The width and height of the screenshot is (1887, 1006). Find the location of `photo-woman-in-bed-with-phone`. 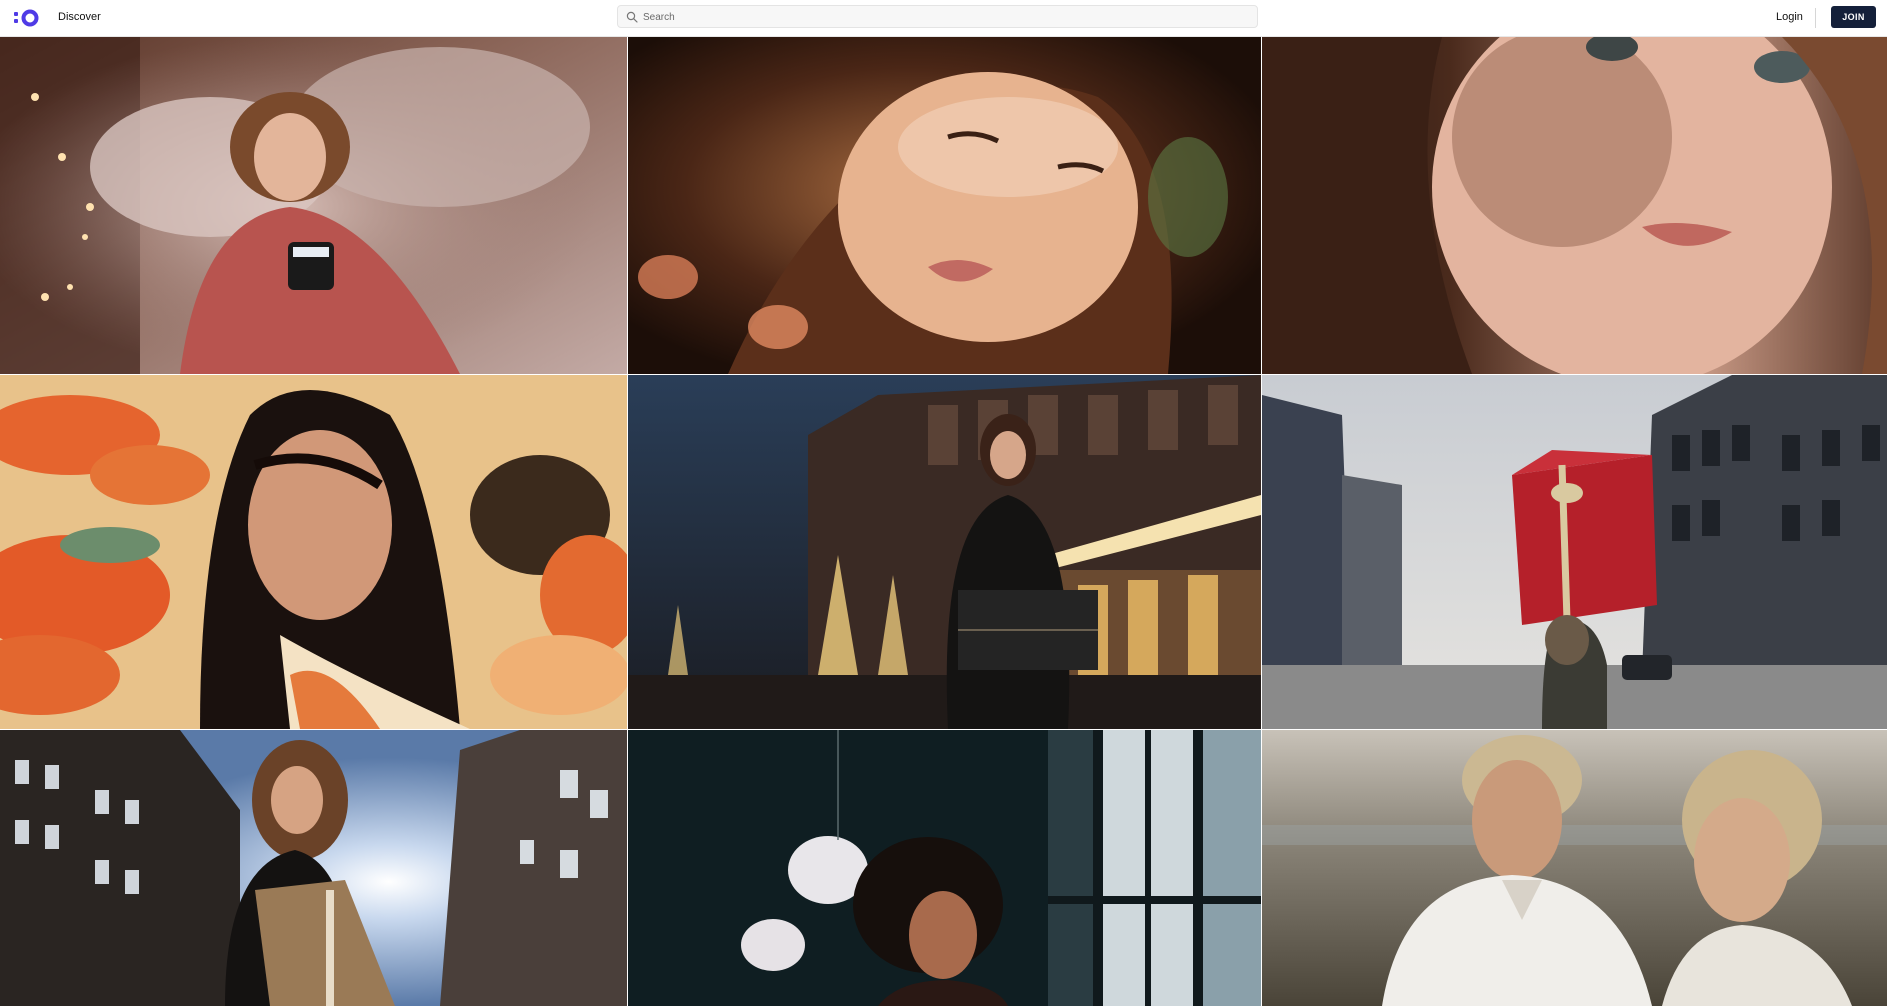

photo-woman-in-bed-with-phone is located at coordinates (313, 205).